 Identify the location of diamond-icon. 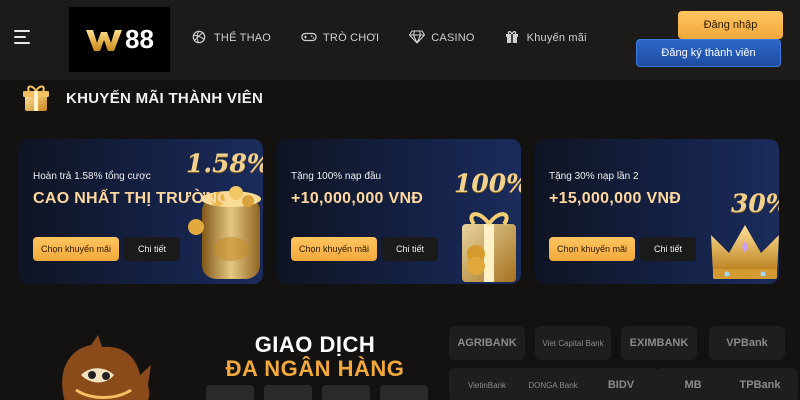
(417, 38).